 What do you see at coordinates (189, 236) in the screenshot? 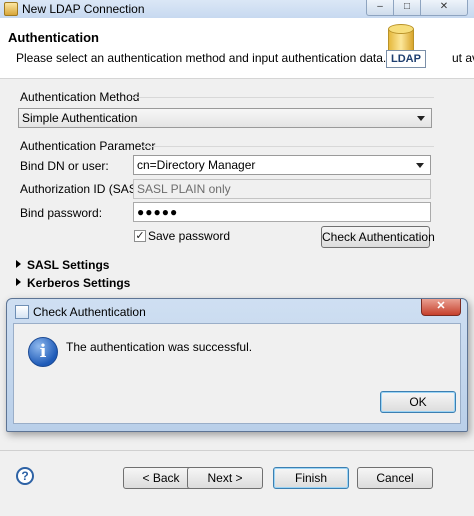
I see `save-password-label: Save password` at bounding box center [189, 236].